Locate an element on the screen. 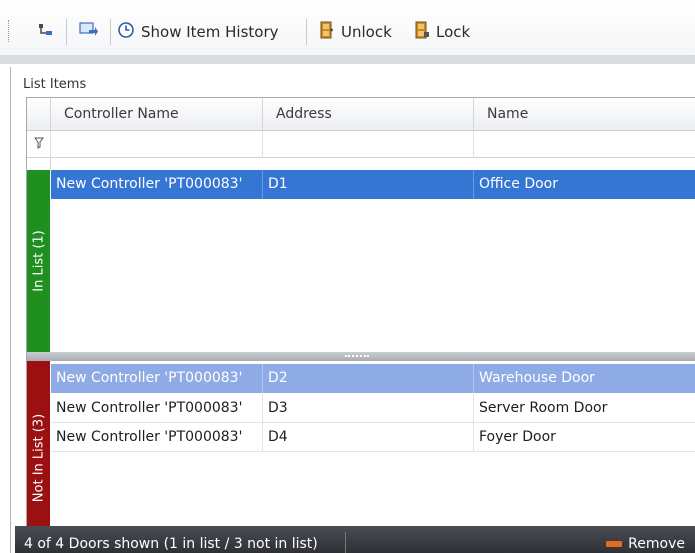 Image resolution: width=695 pixels, height=553 pixels. lock-button: Lock is located at coordinates (442, 32).